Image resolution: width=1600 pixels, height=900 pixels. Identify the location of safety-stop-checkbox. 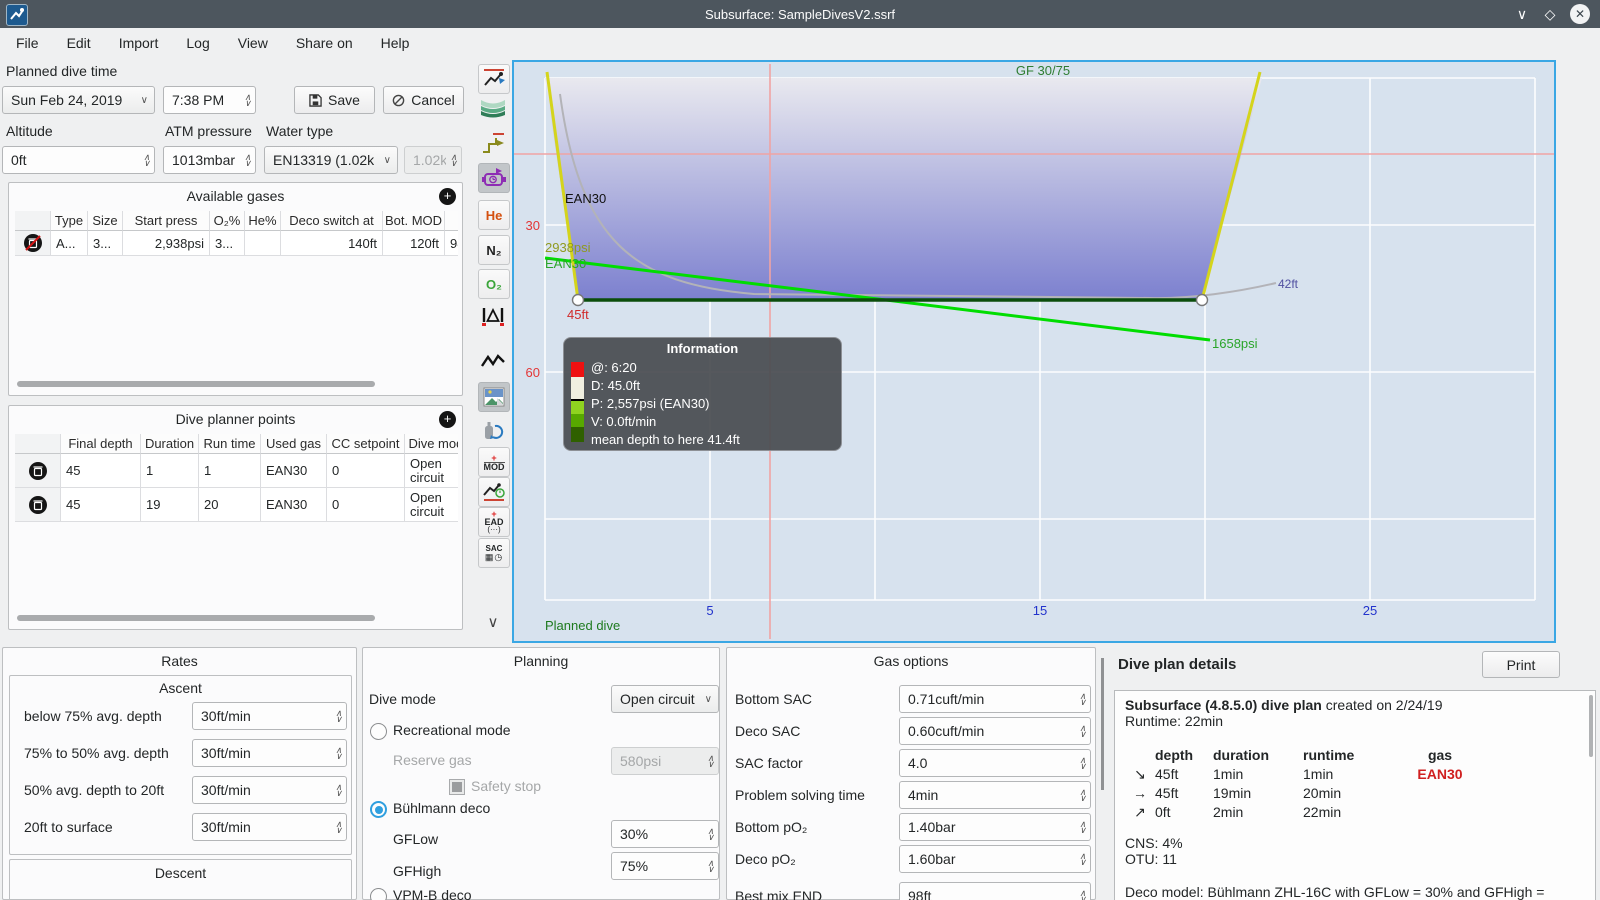
(457, 787).